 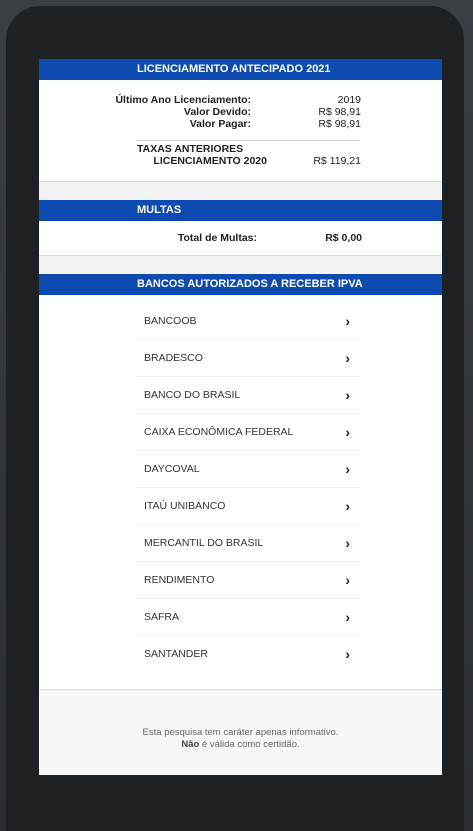 I want to click on bank-name: SANTANDER, so click(x=176, y=654).